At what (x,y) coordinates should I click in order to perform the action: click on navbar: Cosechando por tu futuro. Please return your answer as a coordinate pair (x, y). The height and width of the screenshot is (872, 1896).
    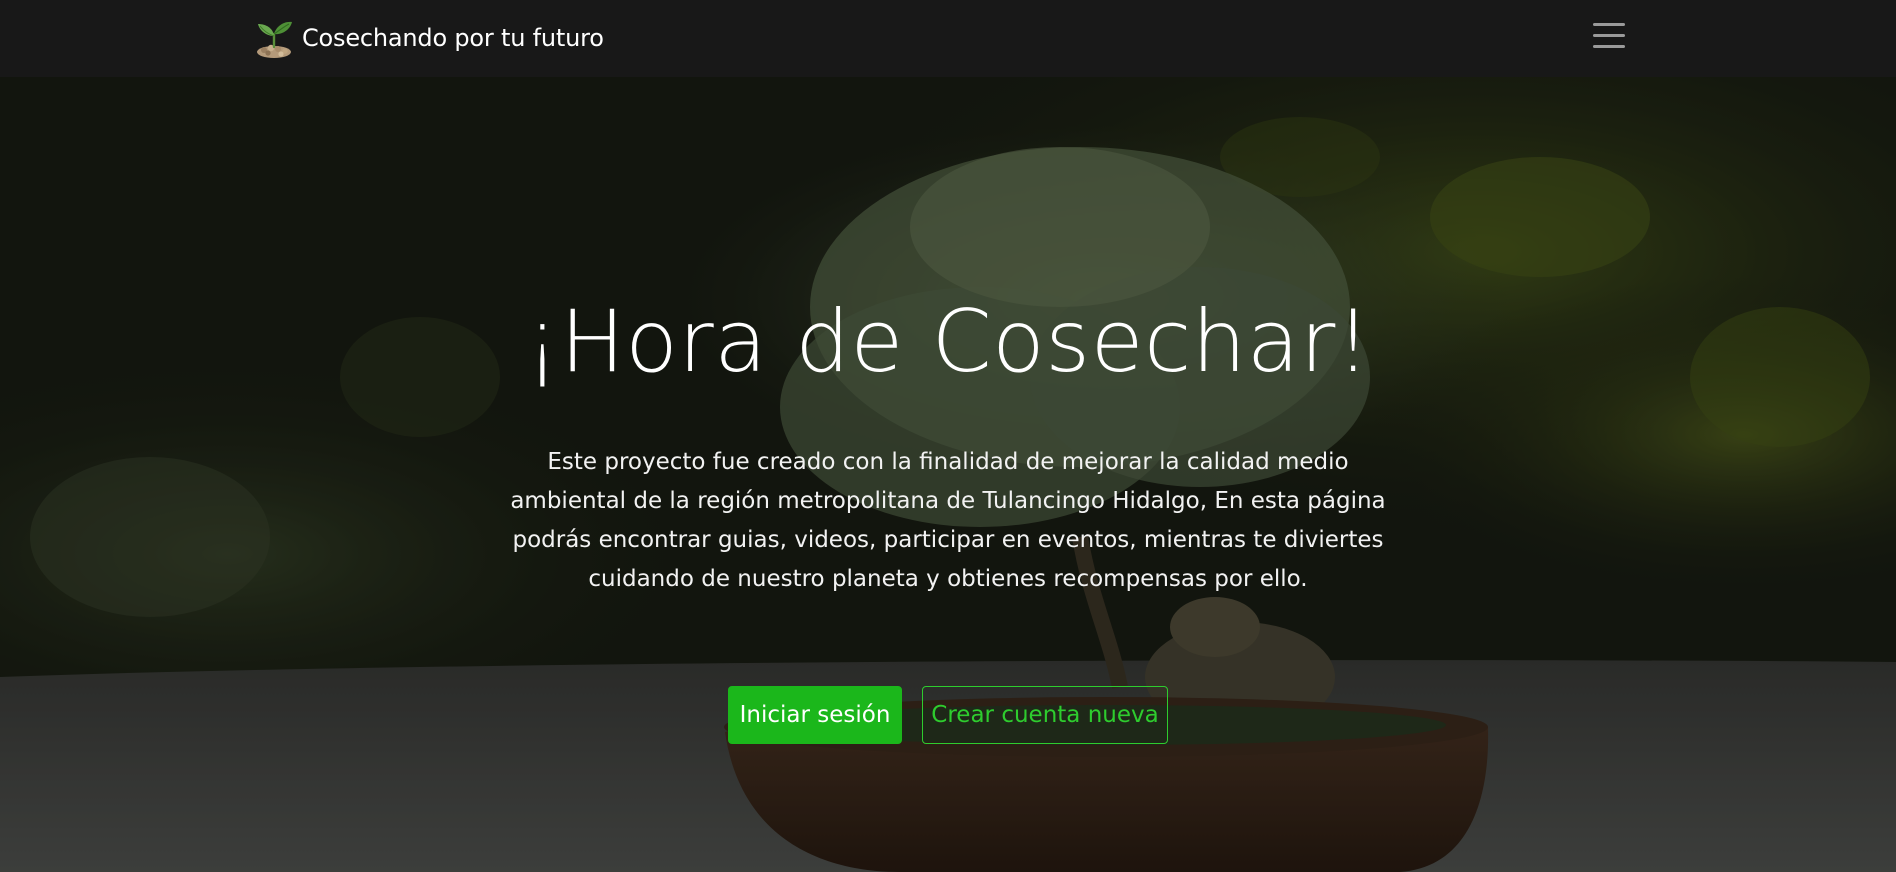
    Looking at the image, I should click on (948, 38).